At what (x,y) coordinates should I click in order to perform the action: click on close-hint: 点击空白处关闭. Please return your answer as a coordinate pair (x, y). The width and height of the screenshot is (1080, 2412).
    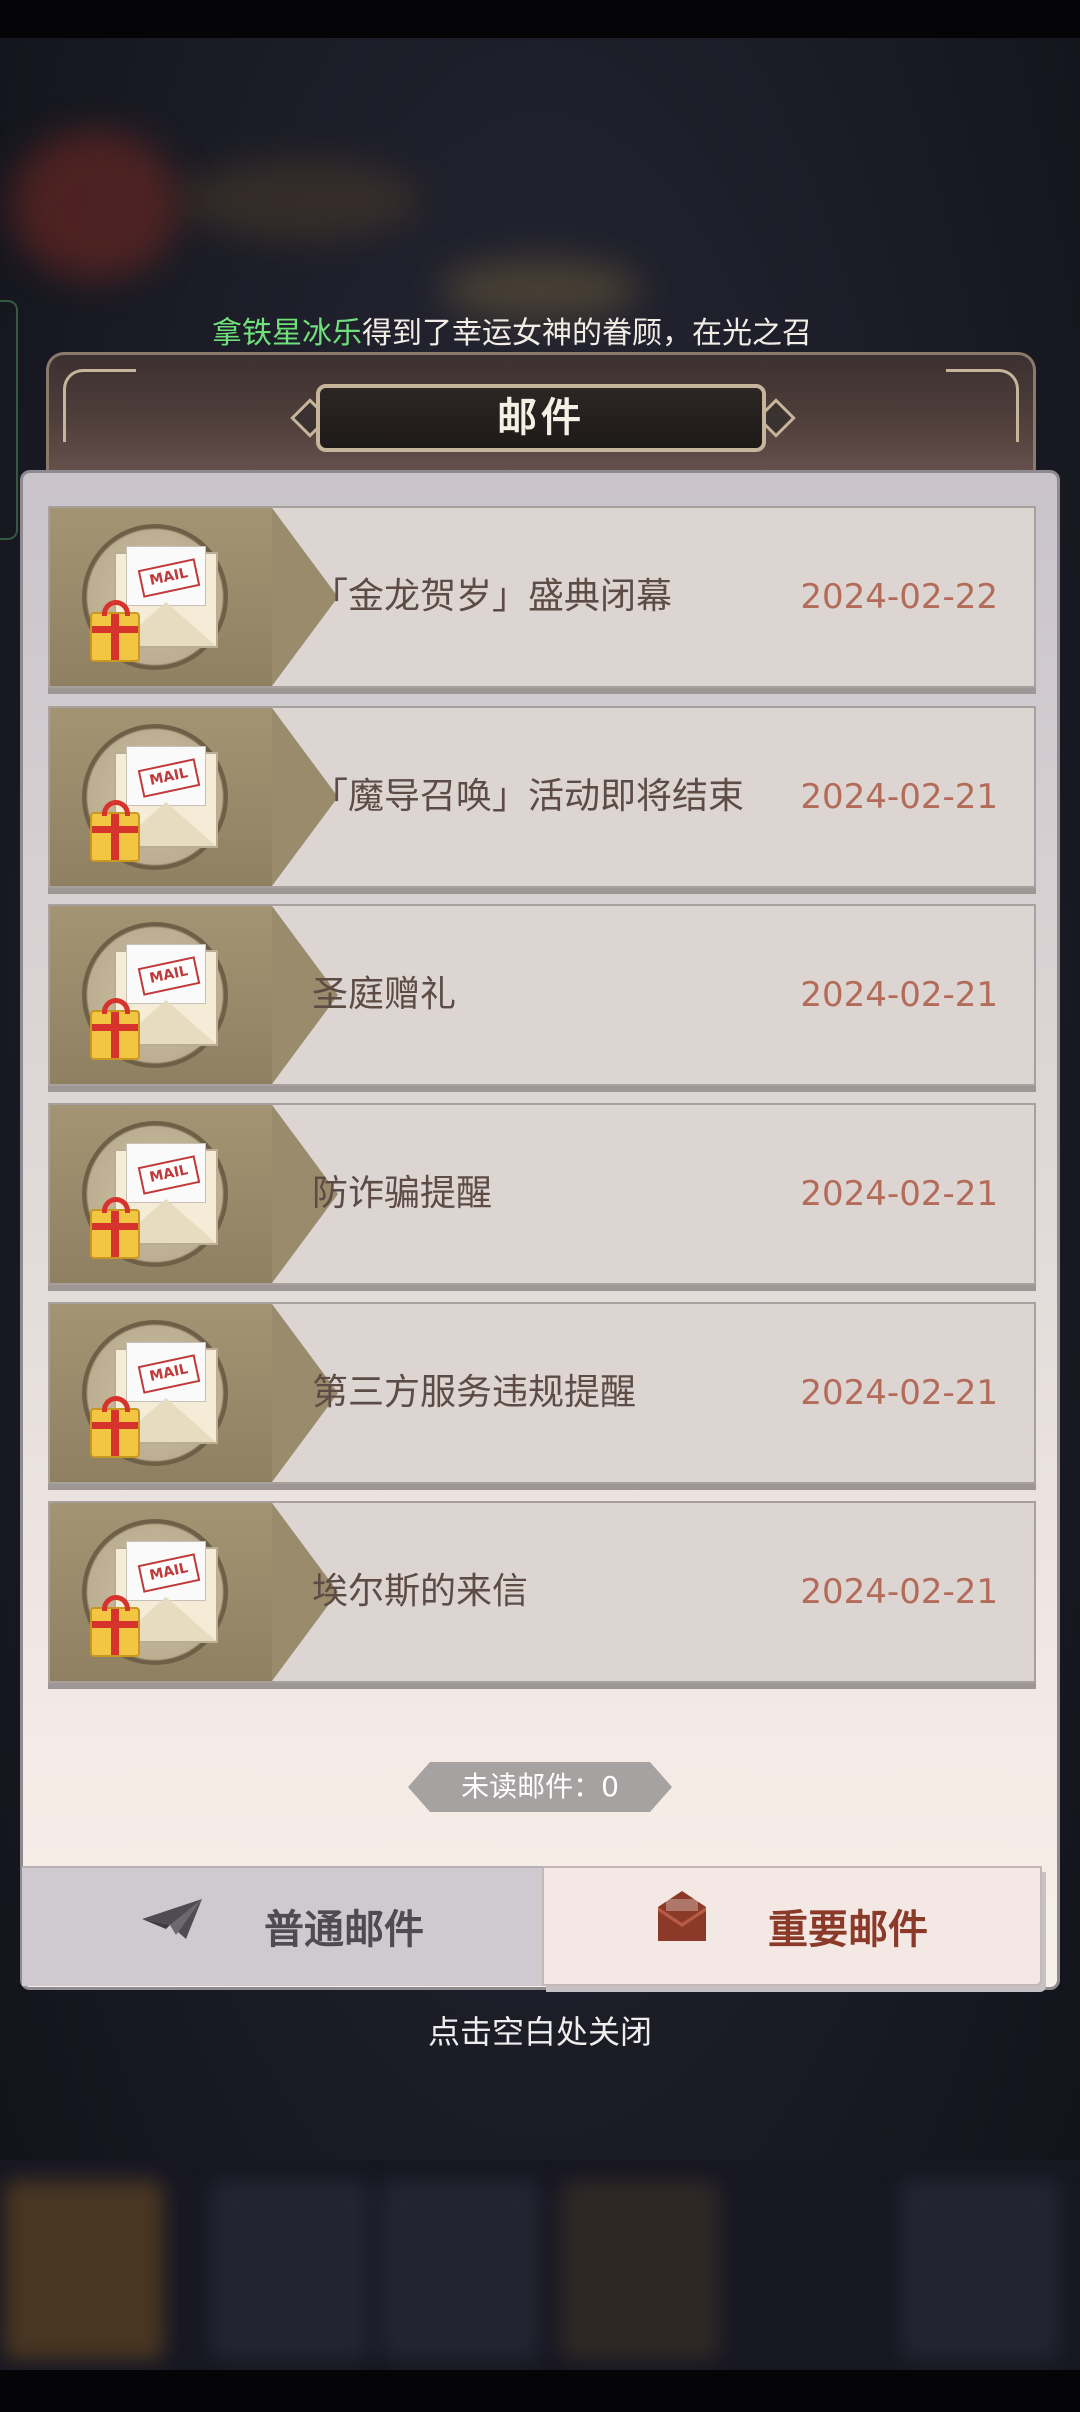
    Looking at the image, I should click on (540, 2032).